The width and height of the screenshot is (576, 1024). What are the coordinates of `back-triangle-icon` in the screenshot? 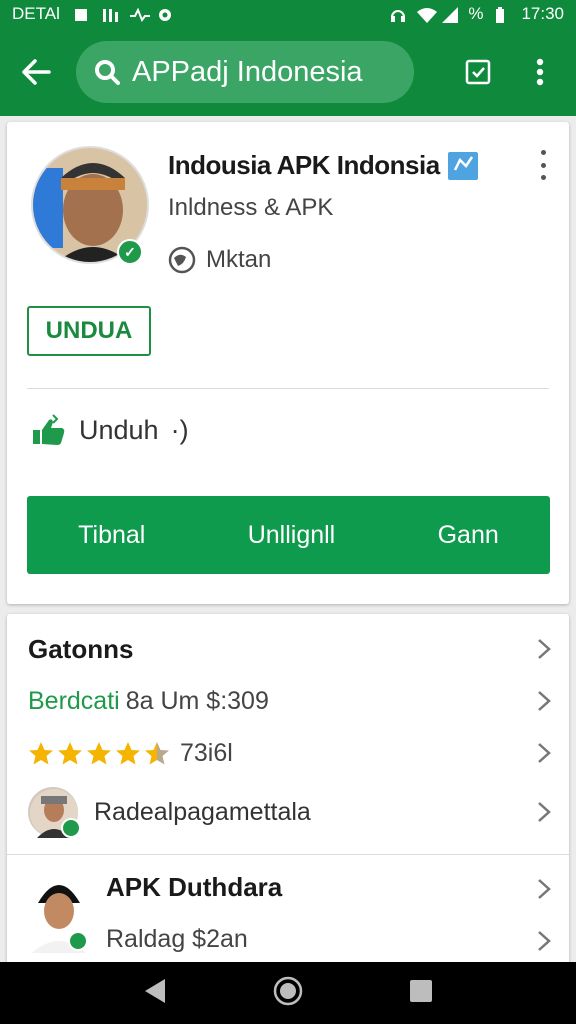 It's located at (155, 990).